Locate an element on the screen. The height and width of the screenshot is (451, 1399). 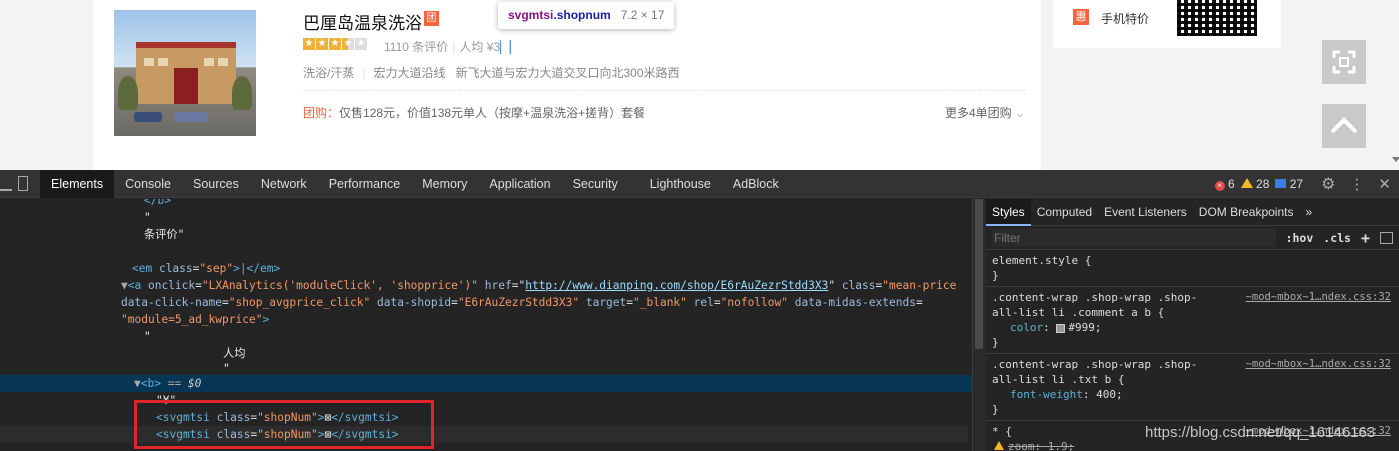
annotation-red-box is located at coordinates (284, 424).